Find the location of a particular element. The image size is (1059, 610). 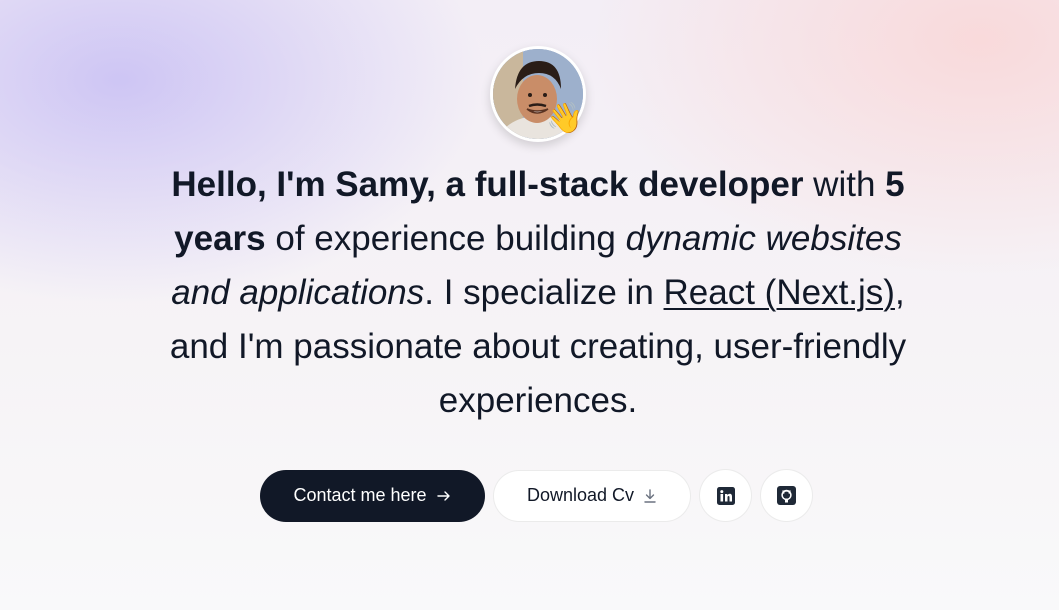

avatar: 👋 is located at coordinates (538, 94).